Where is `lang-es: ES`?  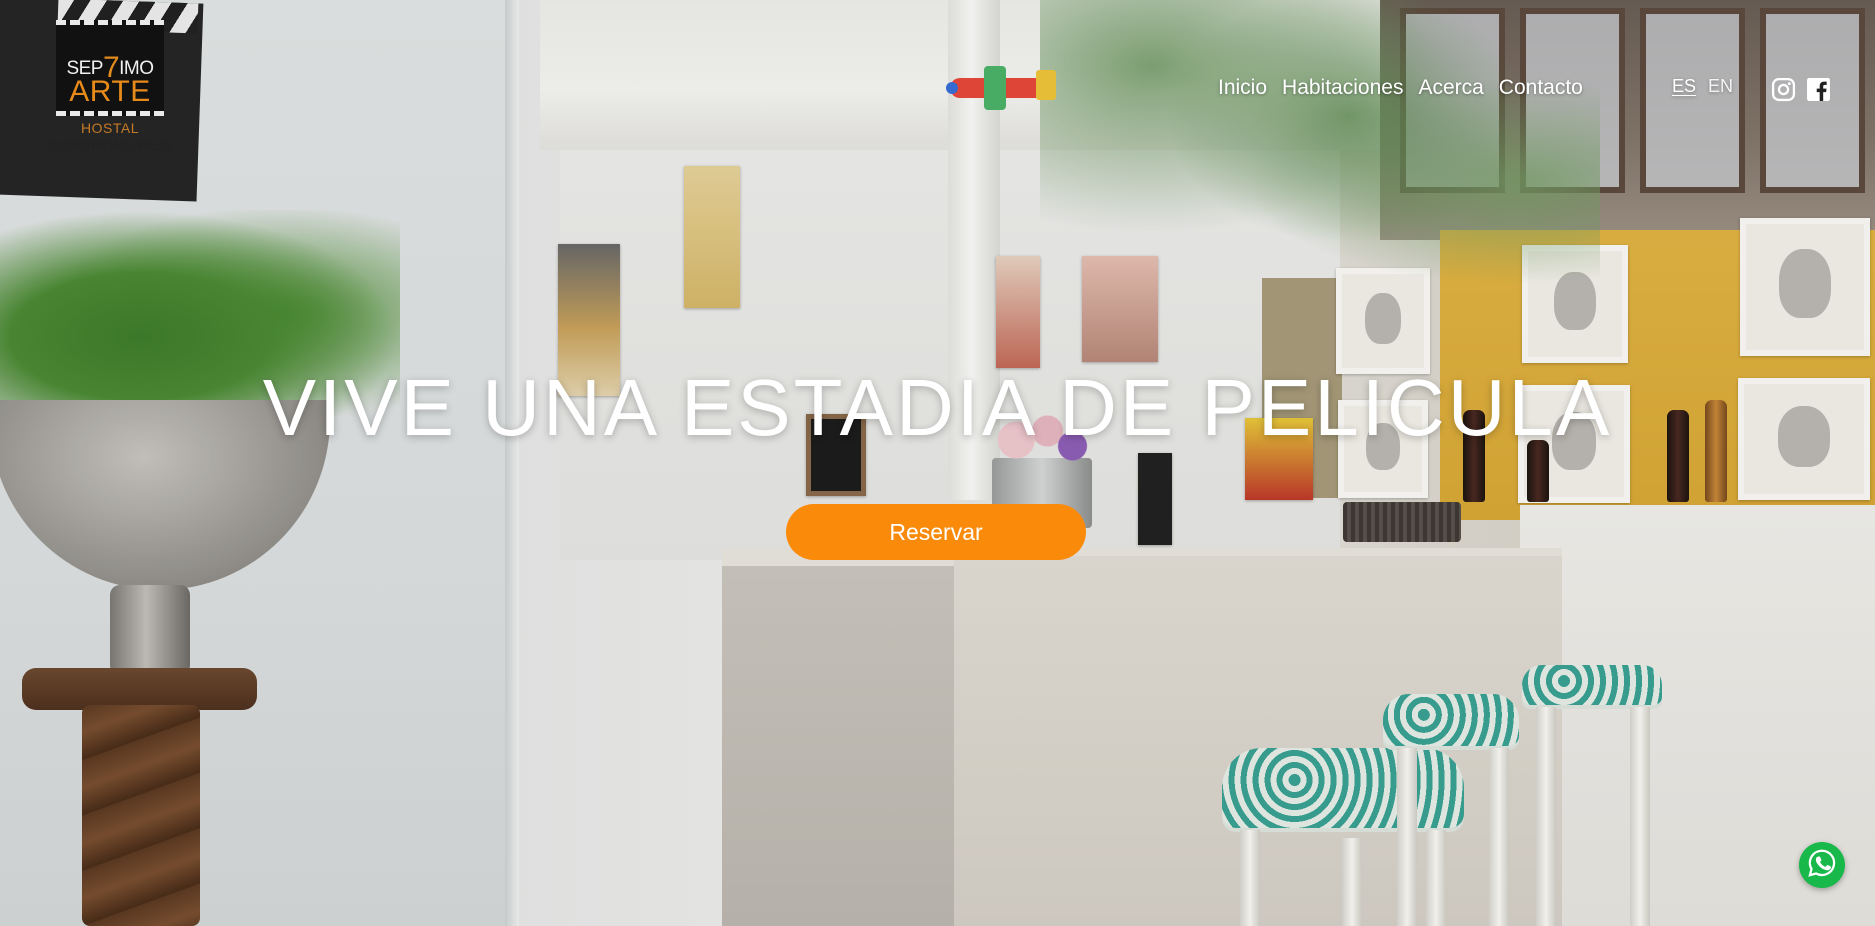 lang-es: ES is located at coordinates (1684, 86).